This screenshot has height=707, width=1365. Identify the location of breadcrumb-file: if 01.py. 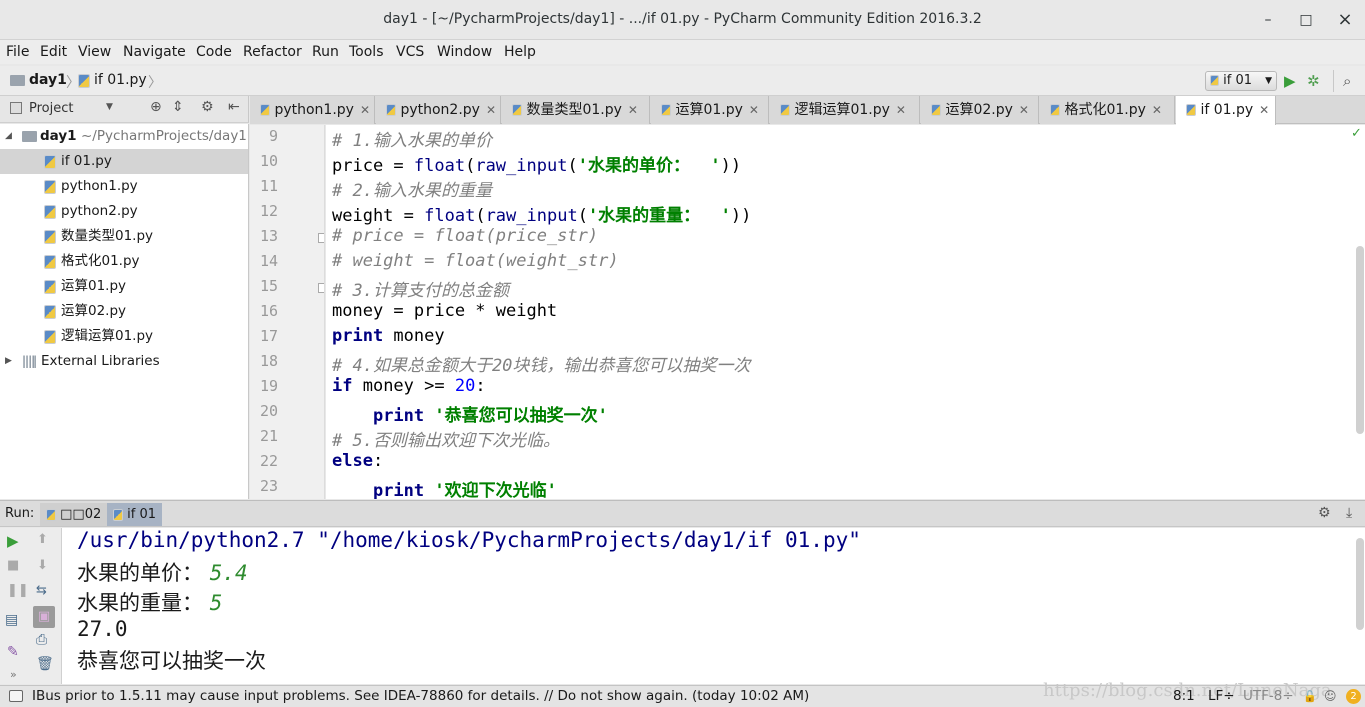
(120, 80).